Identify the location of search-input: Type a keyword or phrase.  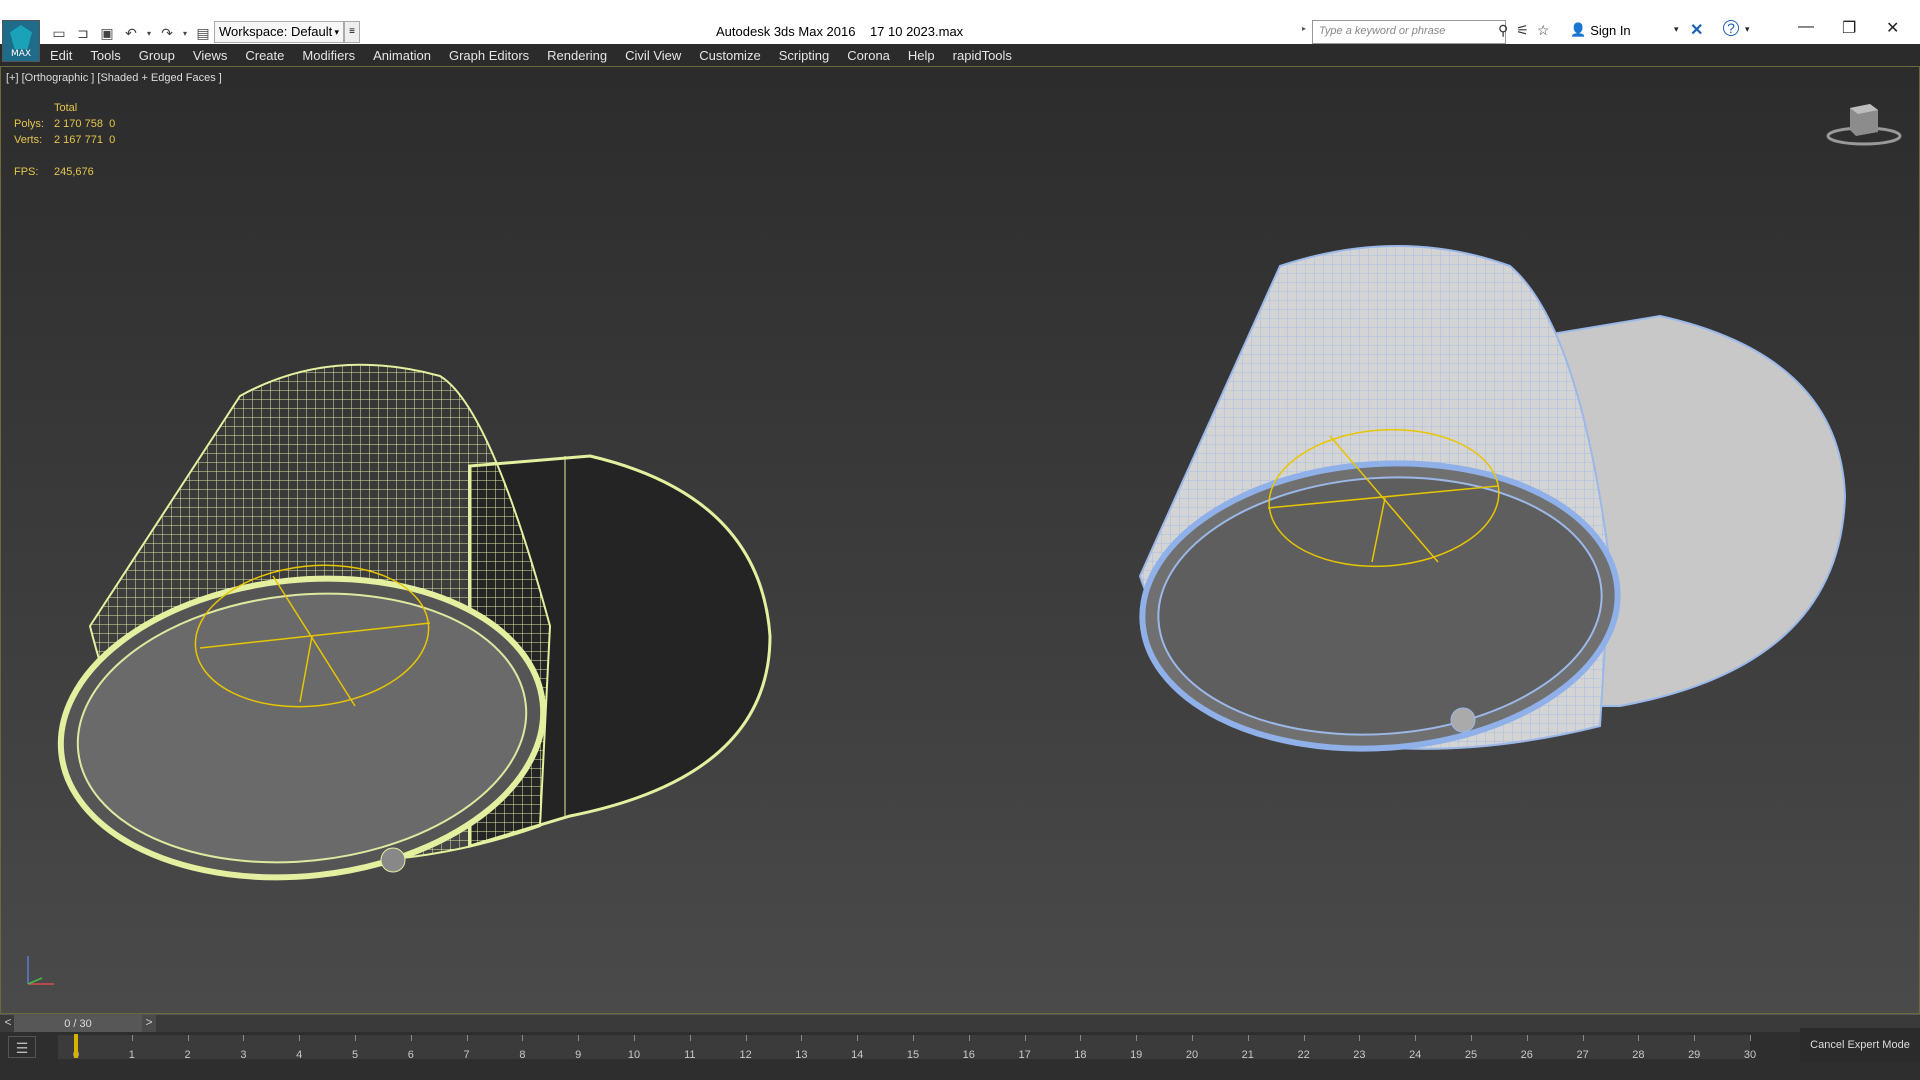
(1409, 32).